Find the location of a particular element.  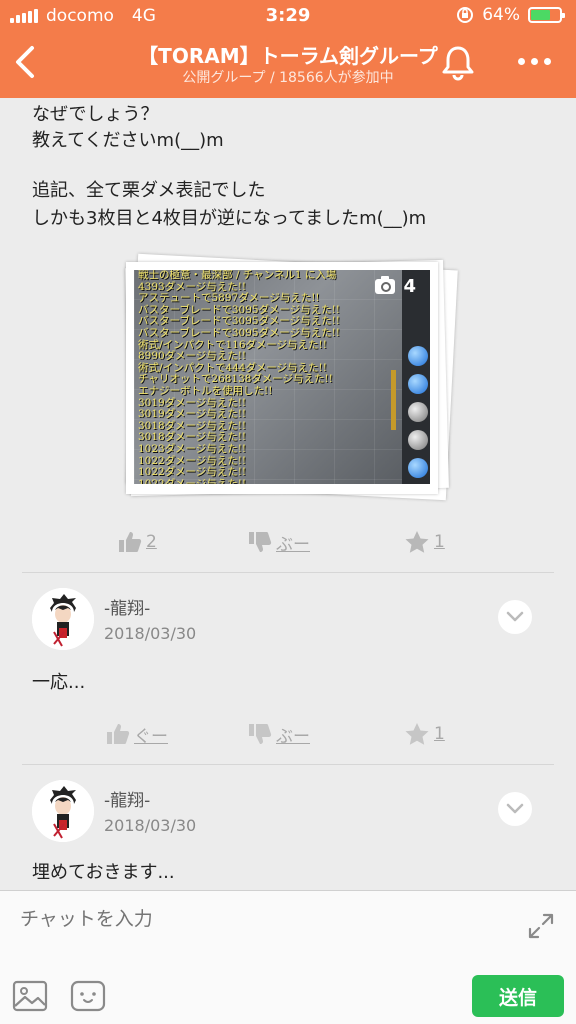

sticker-icon is located at coordinates (88, 996).